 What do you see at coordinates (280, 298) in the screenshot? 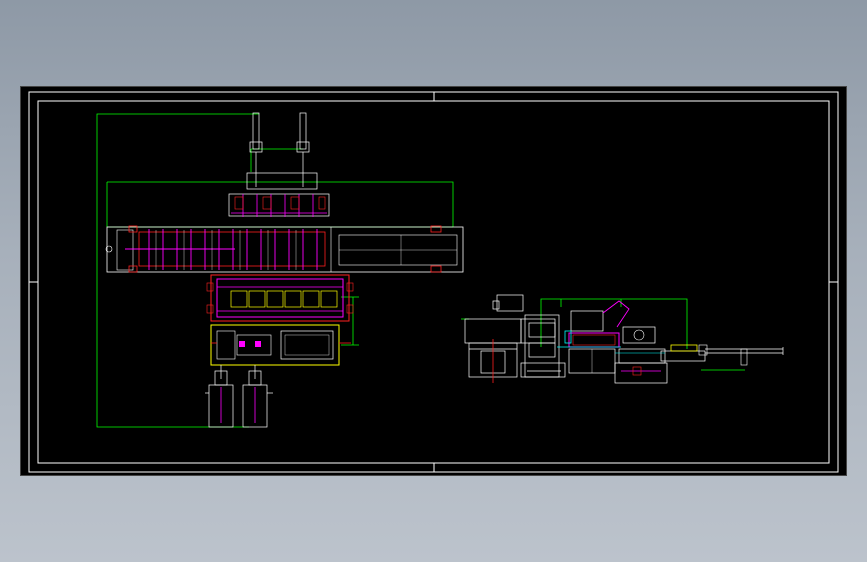
I see `processing-unit` at bounding box center [280, 298].